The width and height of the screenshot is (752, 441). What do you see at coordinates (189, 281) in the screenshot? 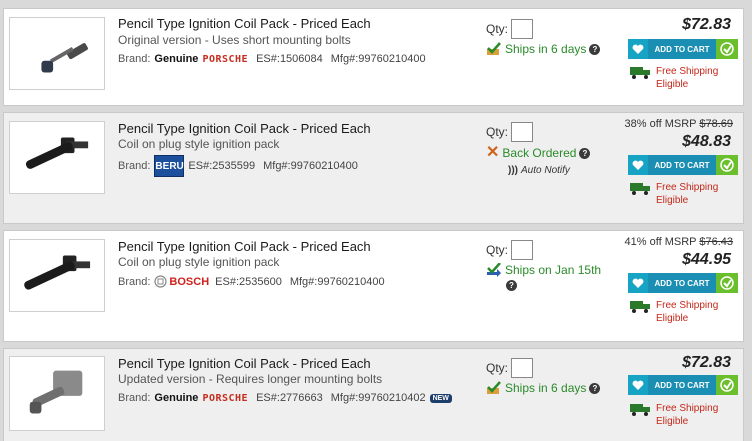
I see `bosch-logo-text: BOSCH` at bounding box center [189, 281].